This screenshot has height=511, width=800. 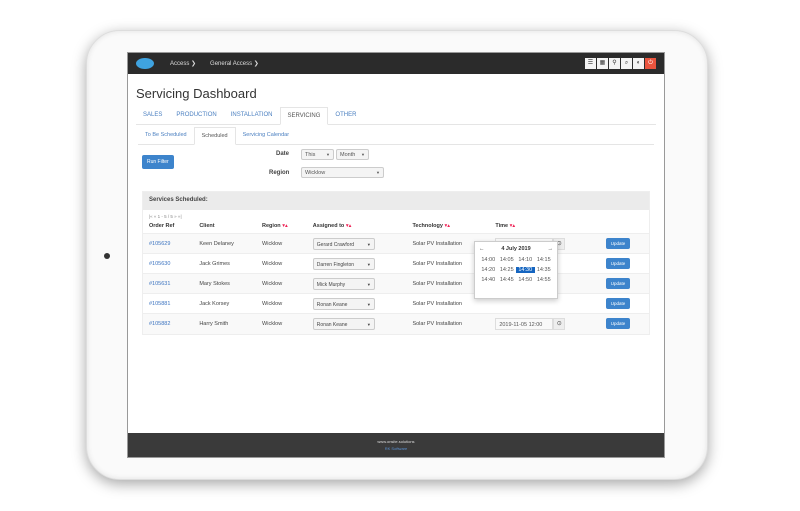 I want to click on col-technology: Technology ▾▴, so click(x=447, y=226).